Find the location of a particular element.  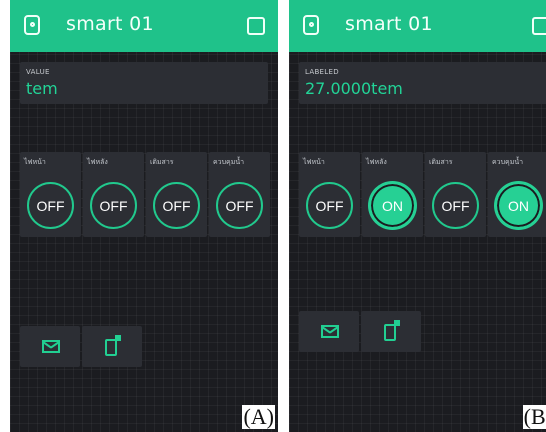

switch-rear-light: ไฟหลัง ON is located at coordinates (392, 194).